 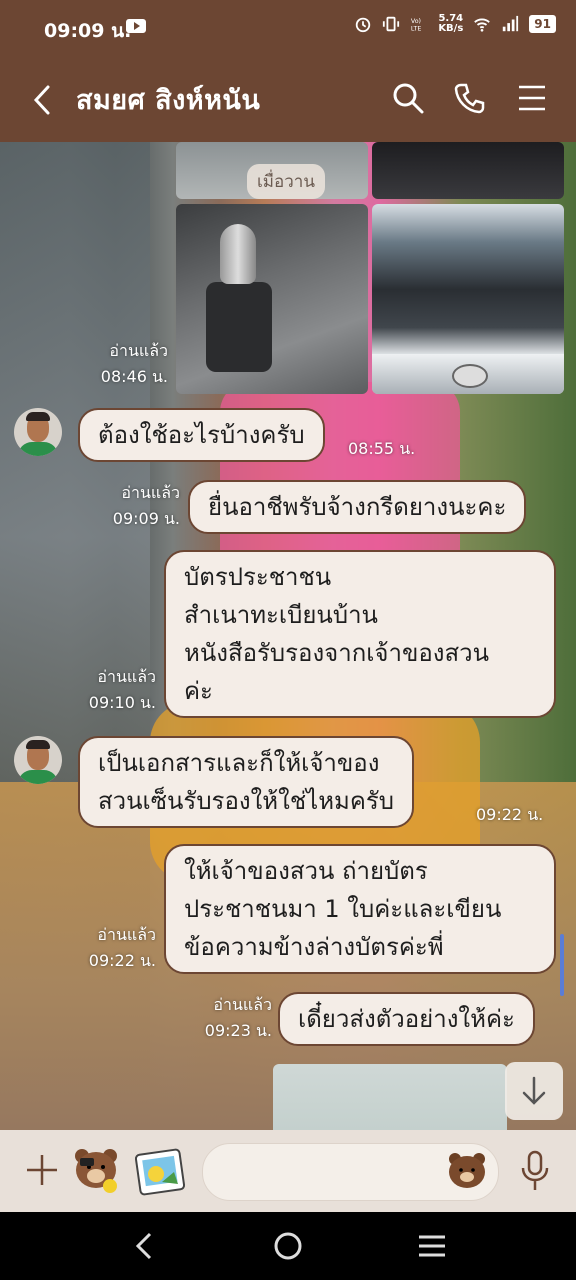 What do you see at coordinates (258, 577) in the screenshot?
I see `message-line: บัตรประชาชน` at bounding box center [258, 577].